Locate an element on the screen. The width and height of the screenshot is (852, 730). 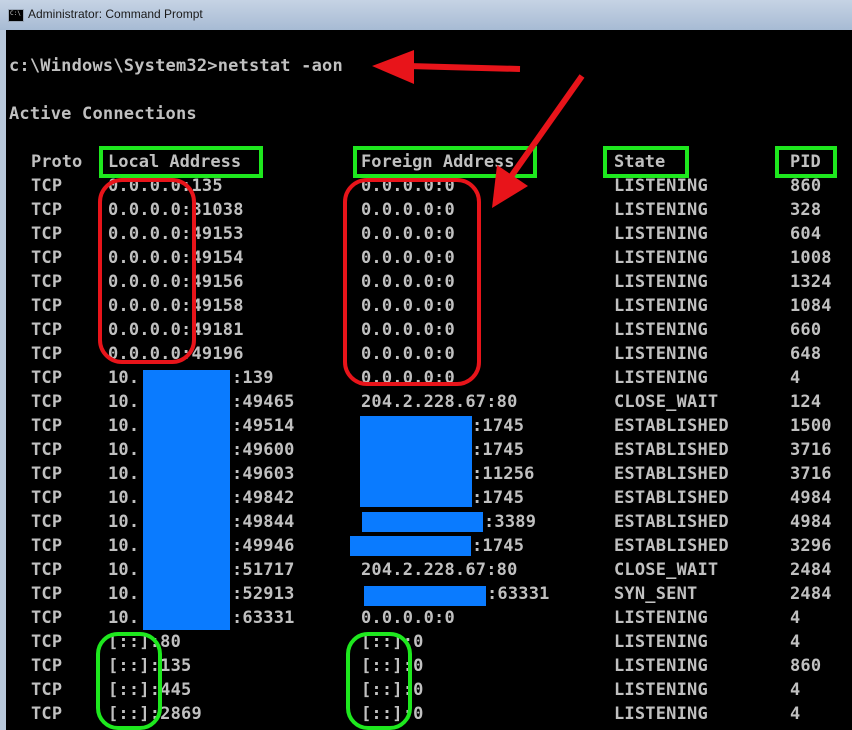
redaction-local-ip is located at coordinates (186, 500).